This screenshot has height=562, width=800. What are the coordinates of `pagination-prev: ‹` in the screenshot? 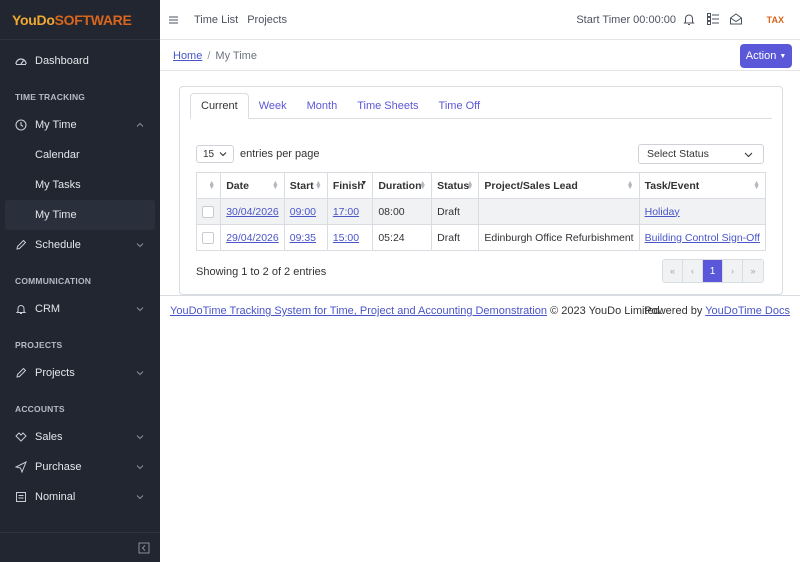 It's located at (693, 271).